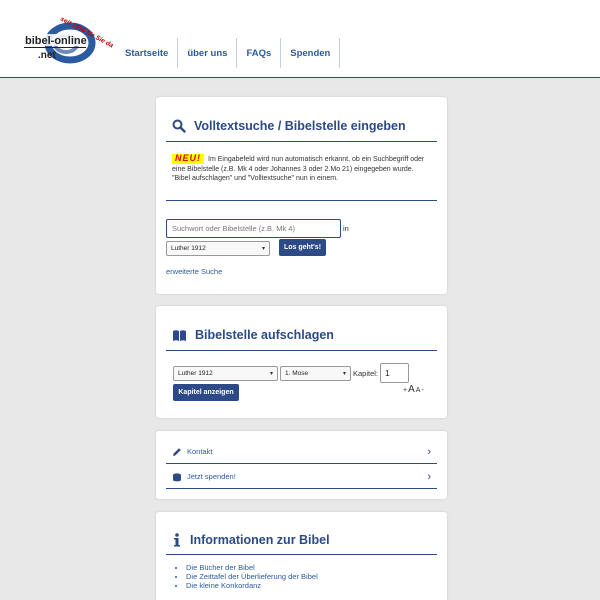 The width and height of the screenshot is (600, 600). What do you see at coordinates (394, 373) in the screenshot?
I see `chapter-input: 1` at bounding box center [394, 373].